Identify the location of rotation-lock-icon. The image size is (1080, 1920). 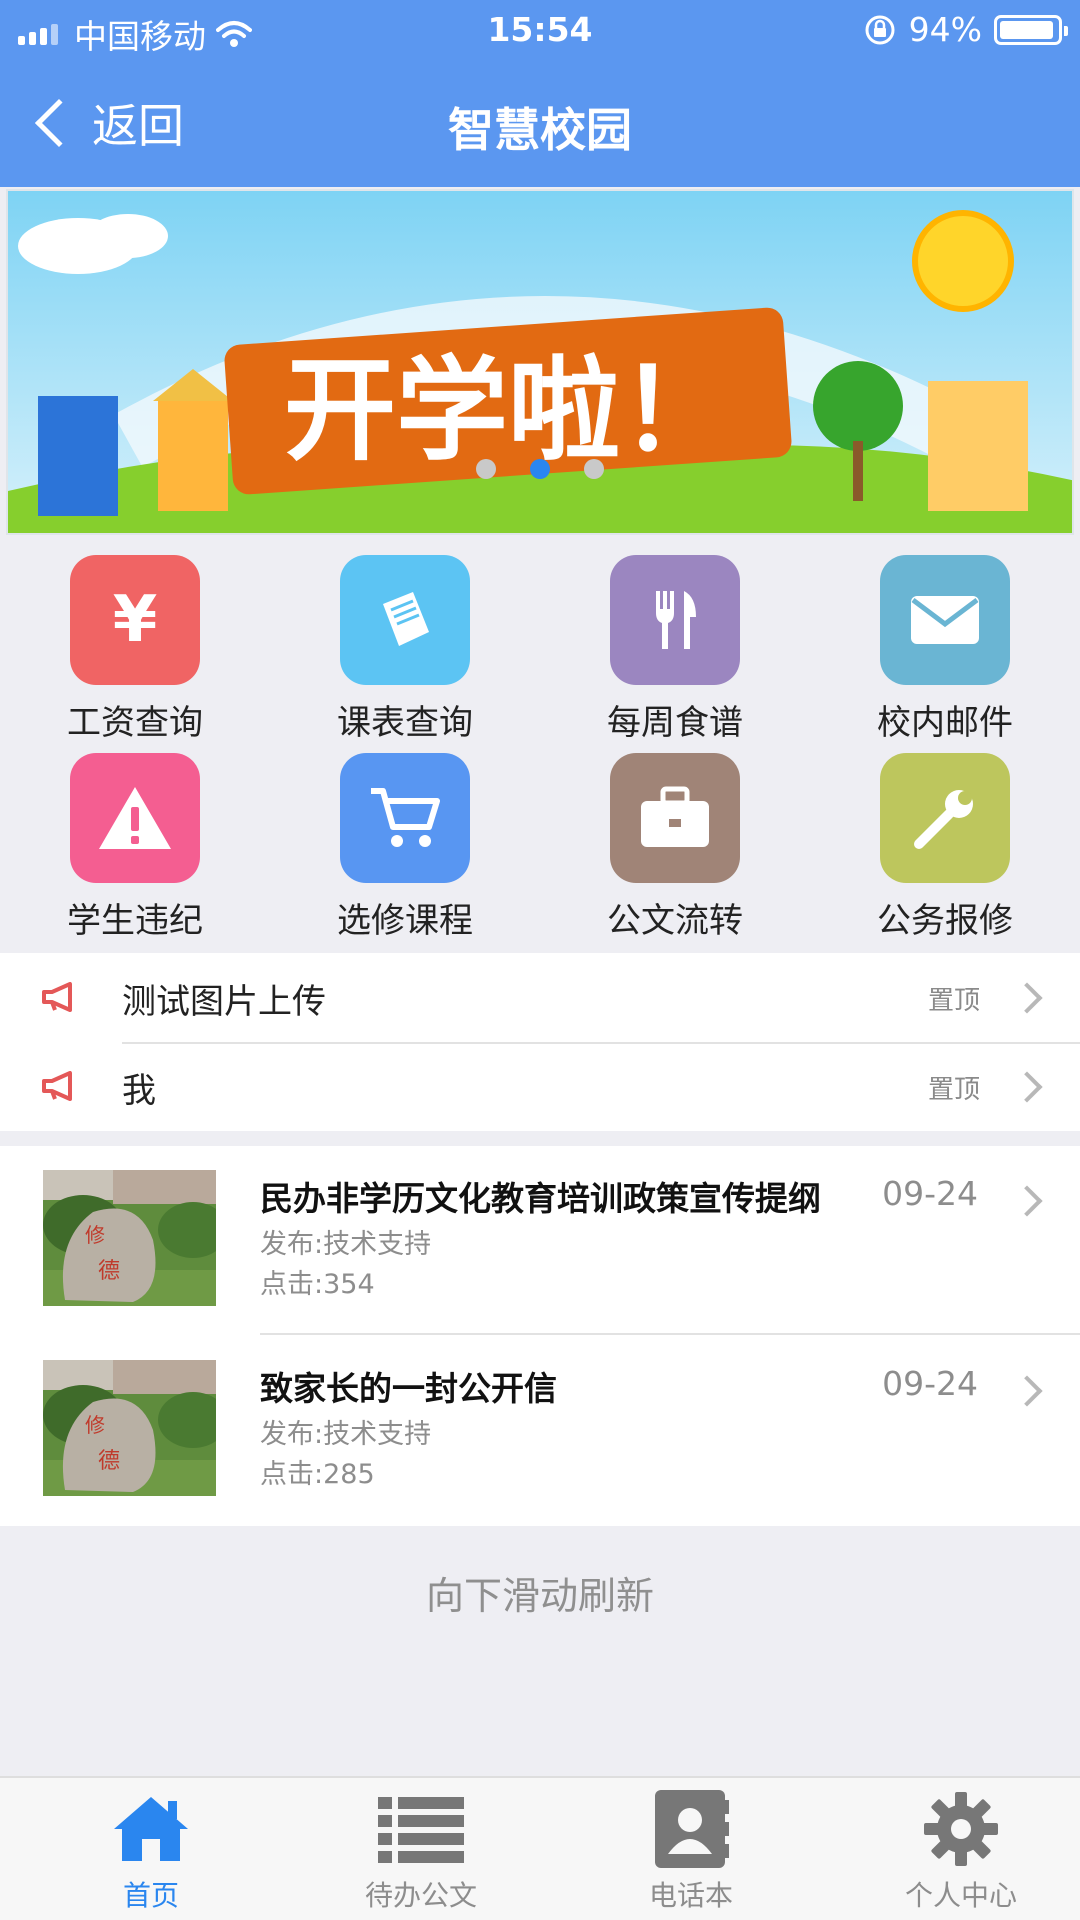
(880, 29).